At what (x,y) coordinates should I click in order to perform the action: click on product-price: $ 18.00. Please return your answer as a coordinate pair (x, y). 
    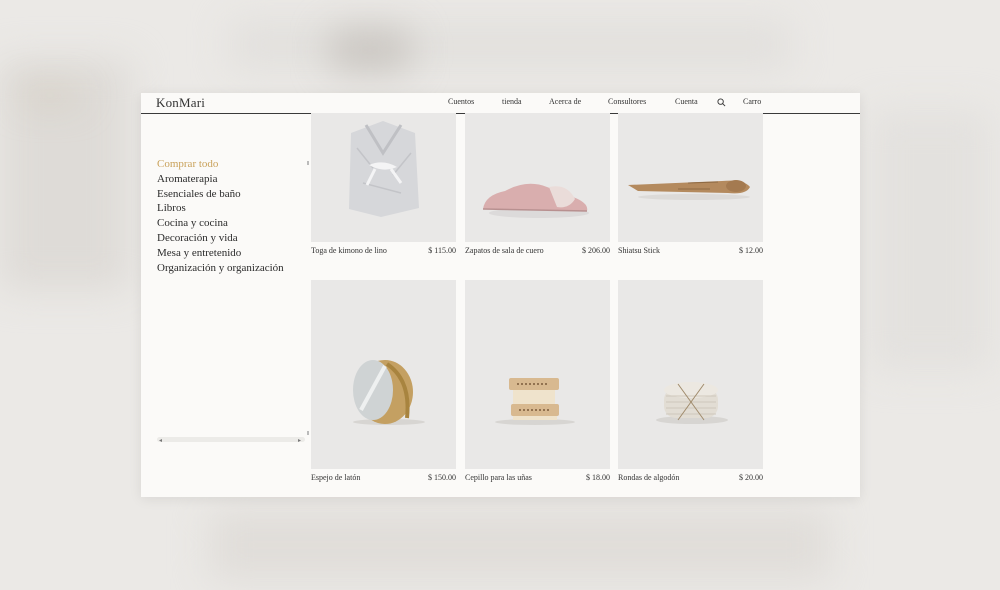
    Looking at the image, I should click on (598, 477).